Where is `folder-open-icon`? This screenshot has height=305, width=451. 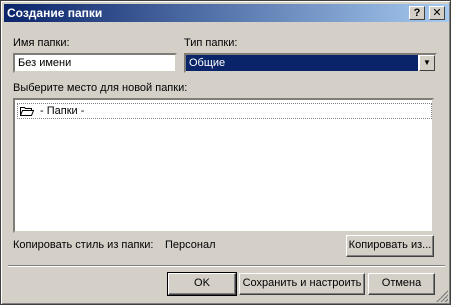
folder-open-icon is located at coordinates (27, 111).